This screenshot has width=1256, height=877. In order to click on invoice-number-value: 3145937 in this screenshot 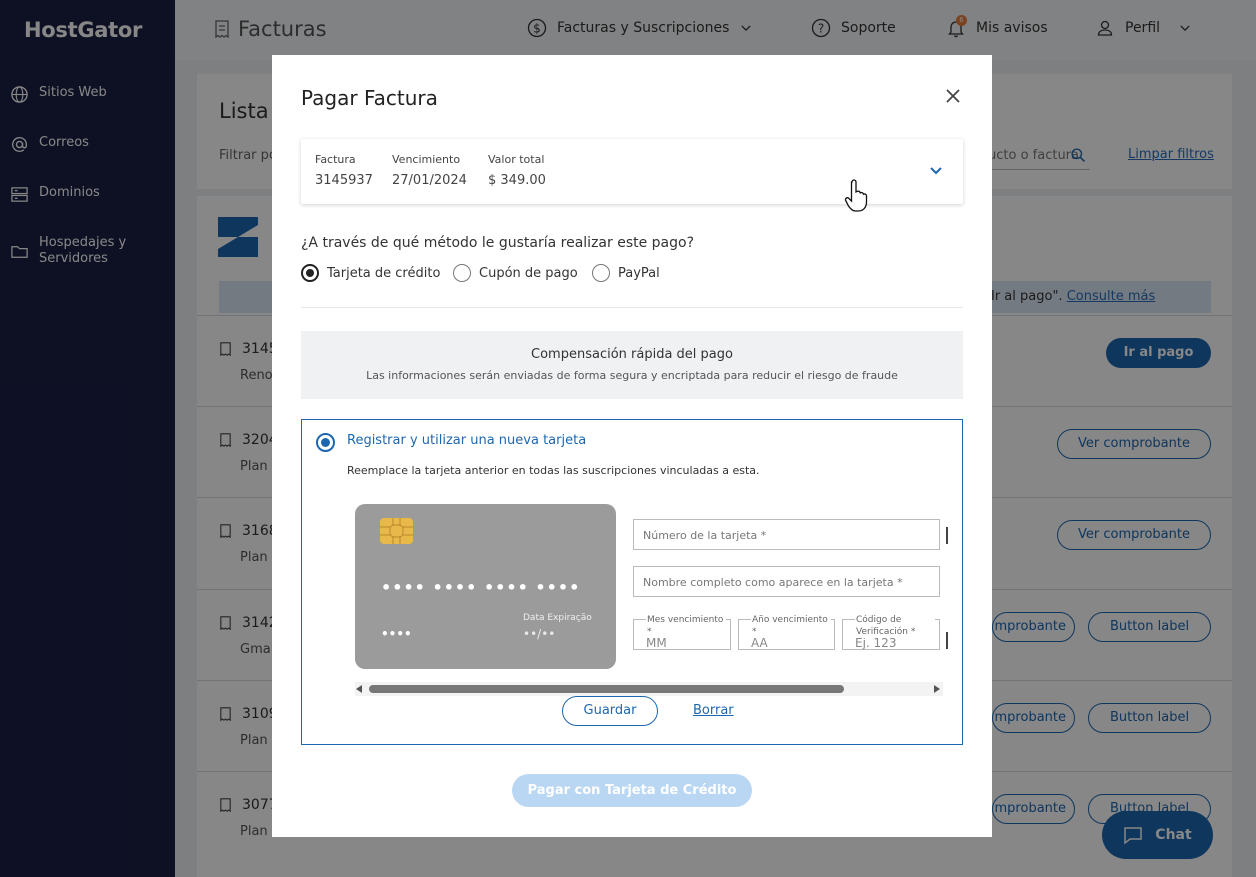, I will do `click(344, 180)`.